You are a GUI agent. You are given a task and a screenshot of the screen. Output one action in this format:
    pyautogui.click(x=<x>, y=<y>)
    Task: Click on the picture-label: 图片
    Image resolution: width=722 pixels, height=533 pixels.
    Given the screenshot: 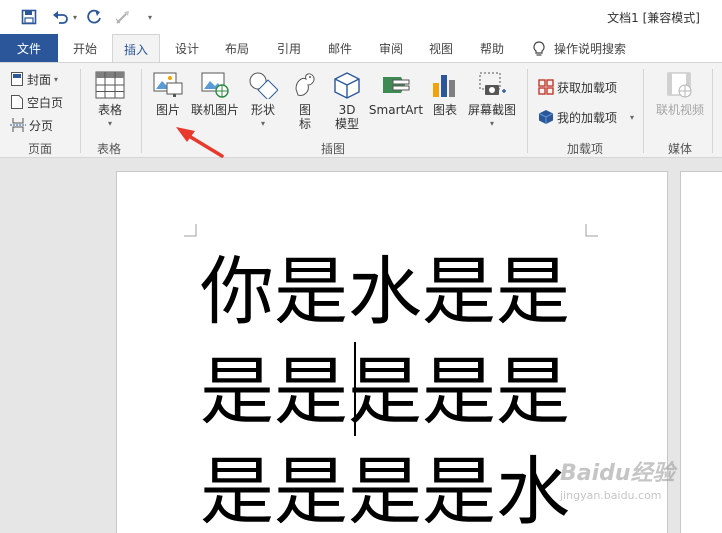 What is the action you would take?
    pyautogui.click(x=167, y=110)
    